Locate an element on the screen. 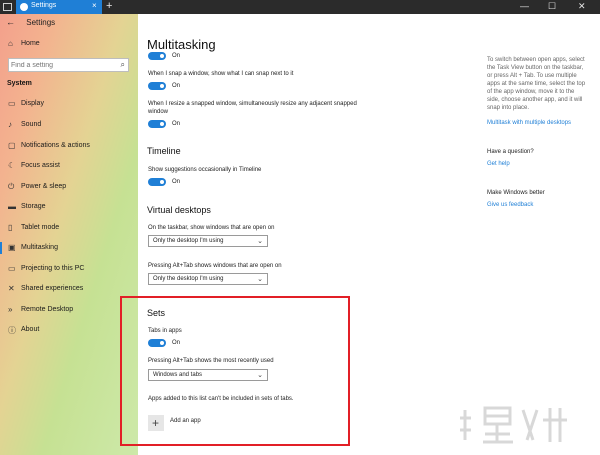 The height and width of the screenshot is (455, 600). focus-assist-icon: ☾ is located at coordinates (12, 165).